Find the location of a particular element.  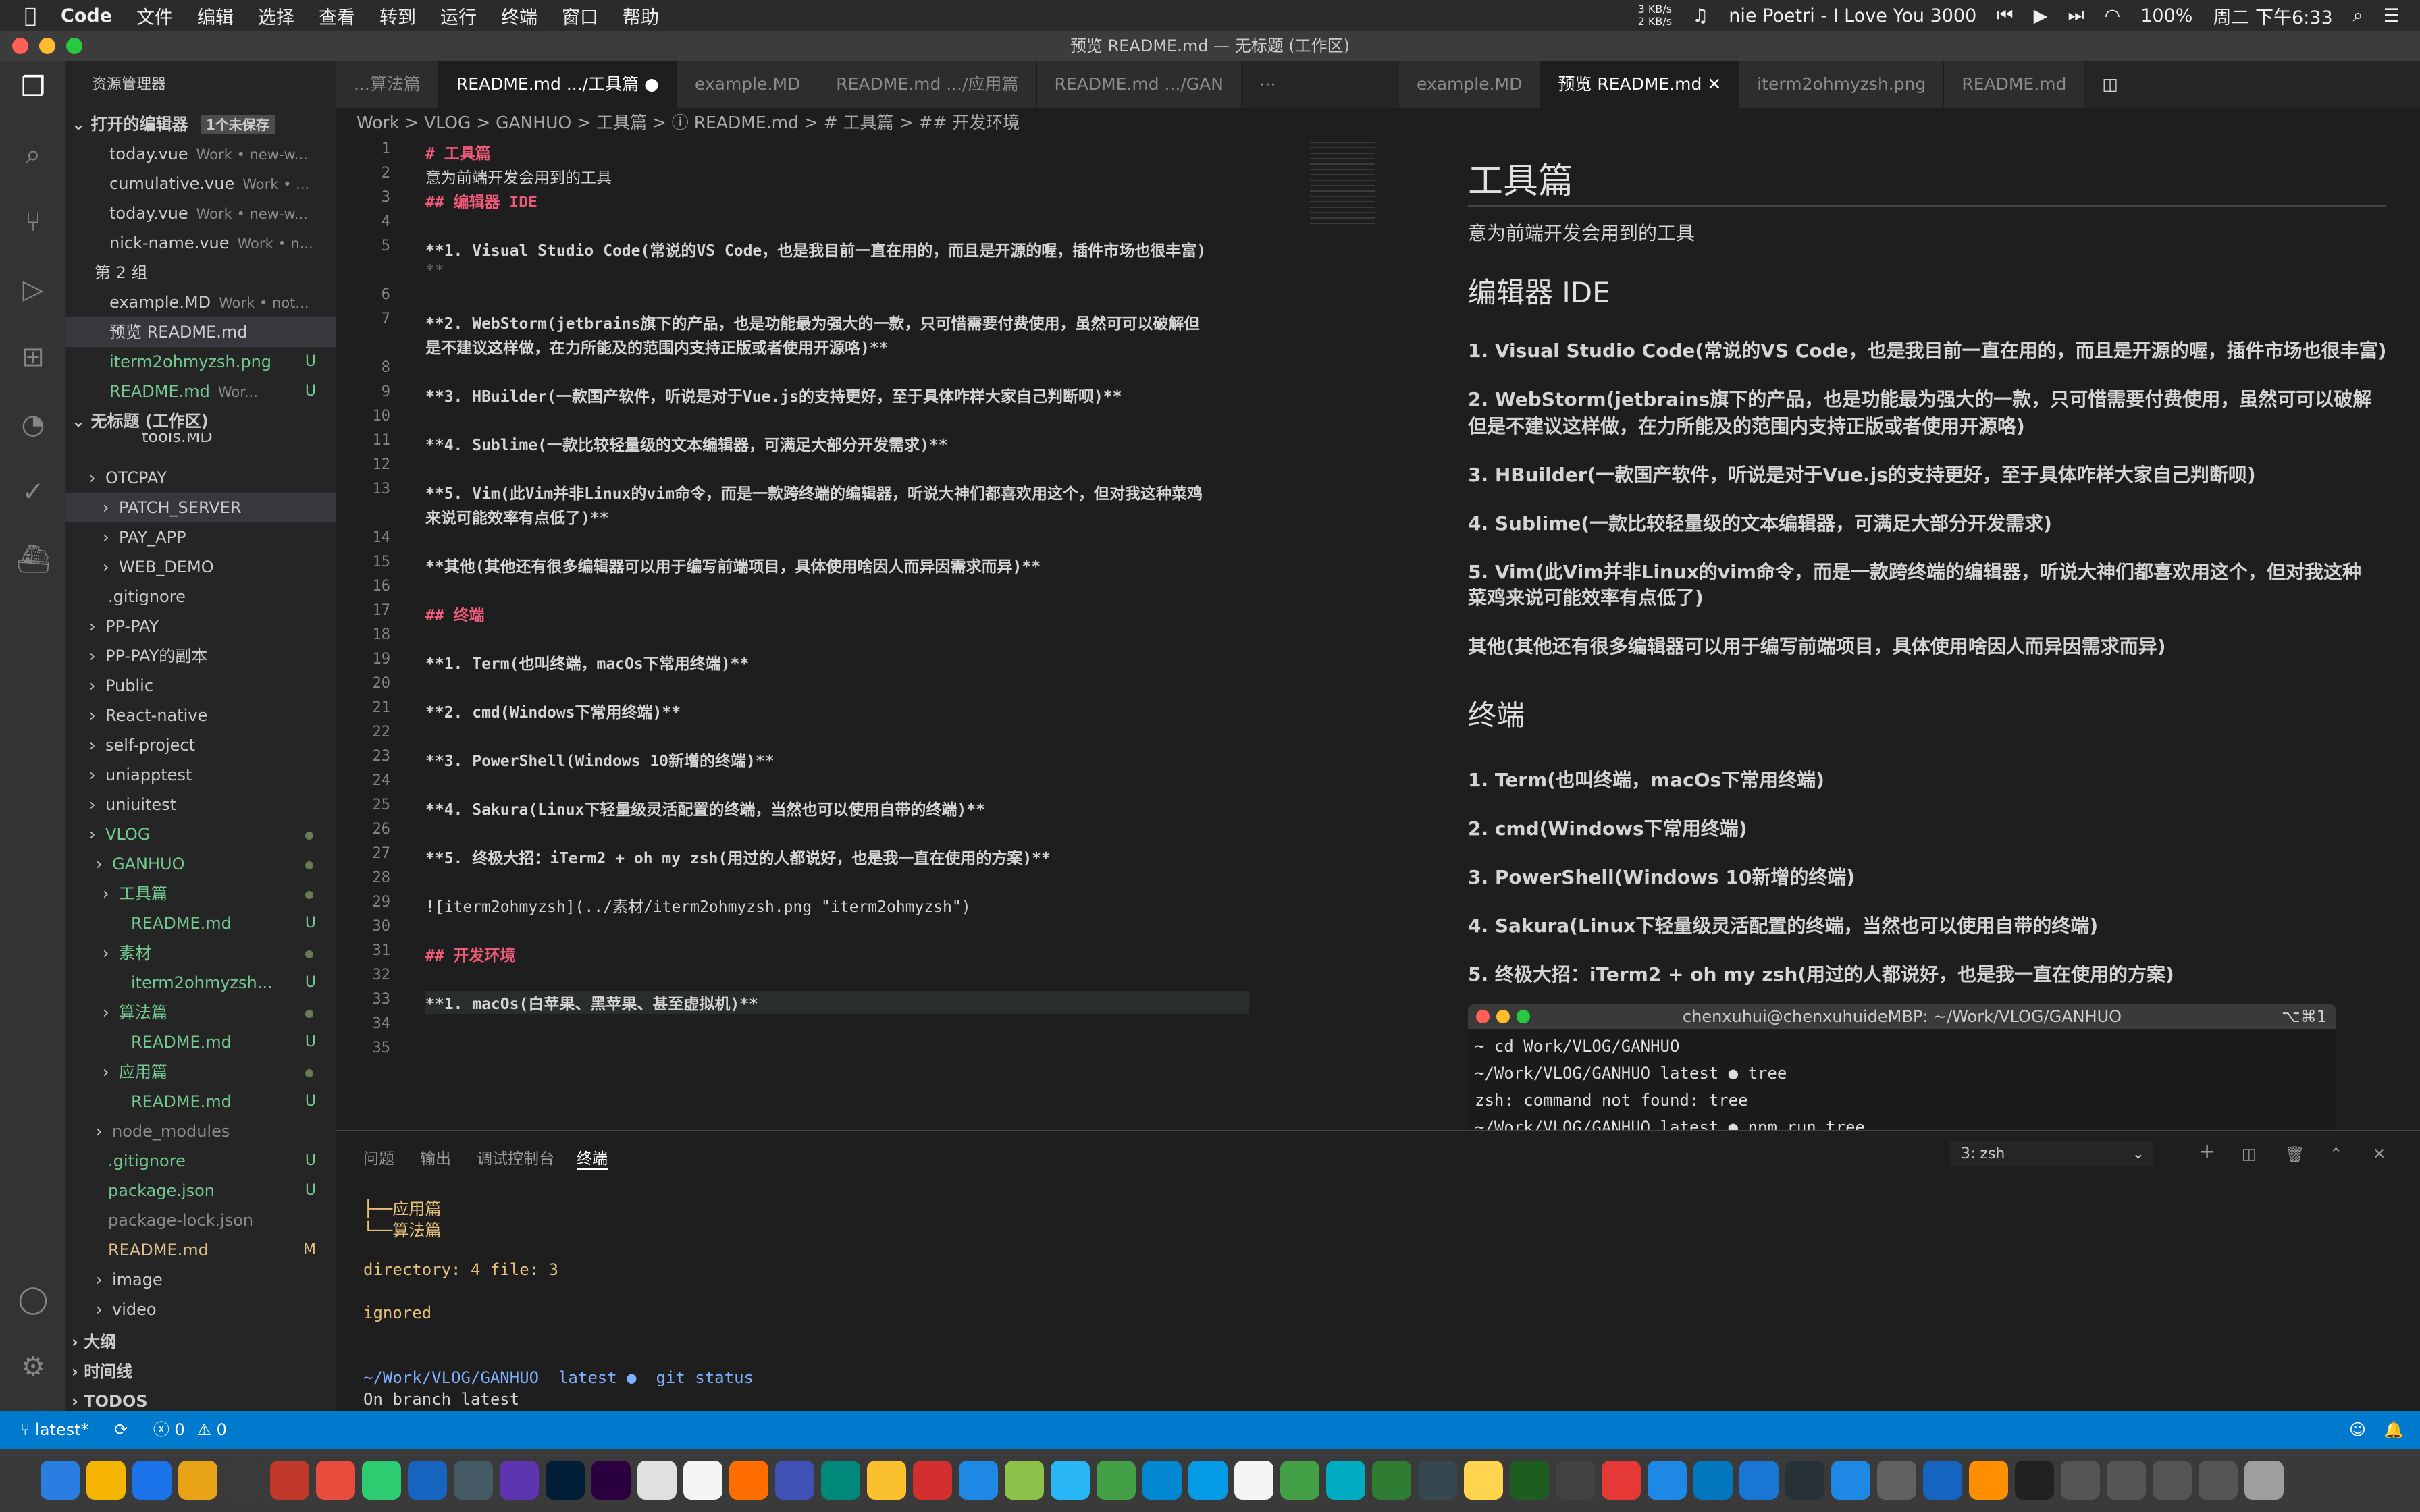

file-tree-item: .gitignore U is located at coordinates (200, 1161).